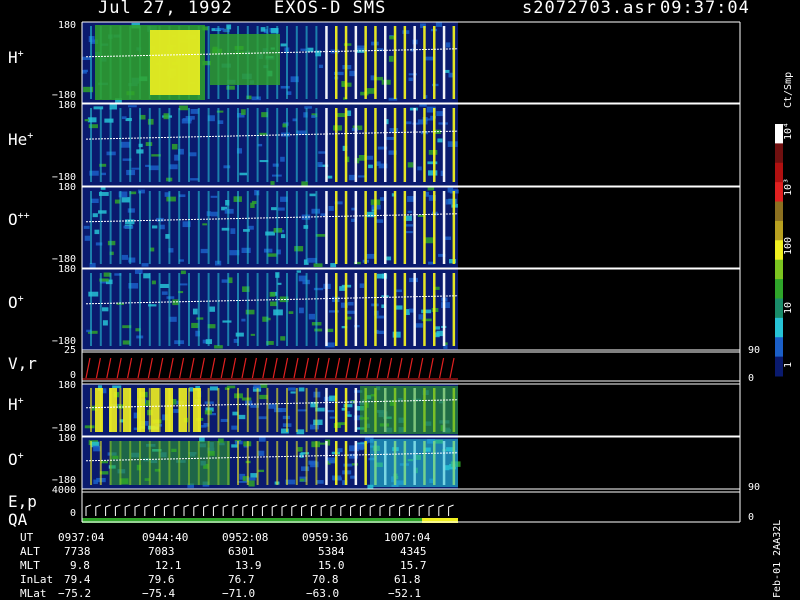  I want to click on panel-data-area, so click(270, 145).